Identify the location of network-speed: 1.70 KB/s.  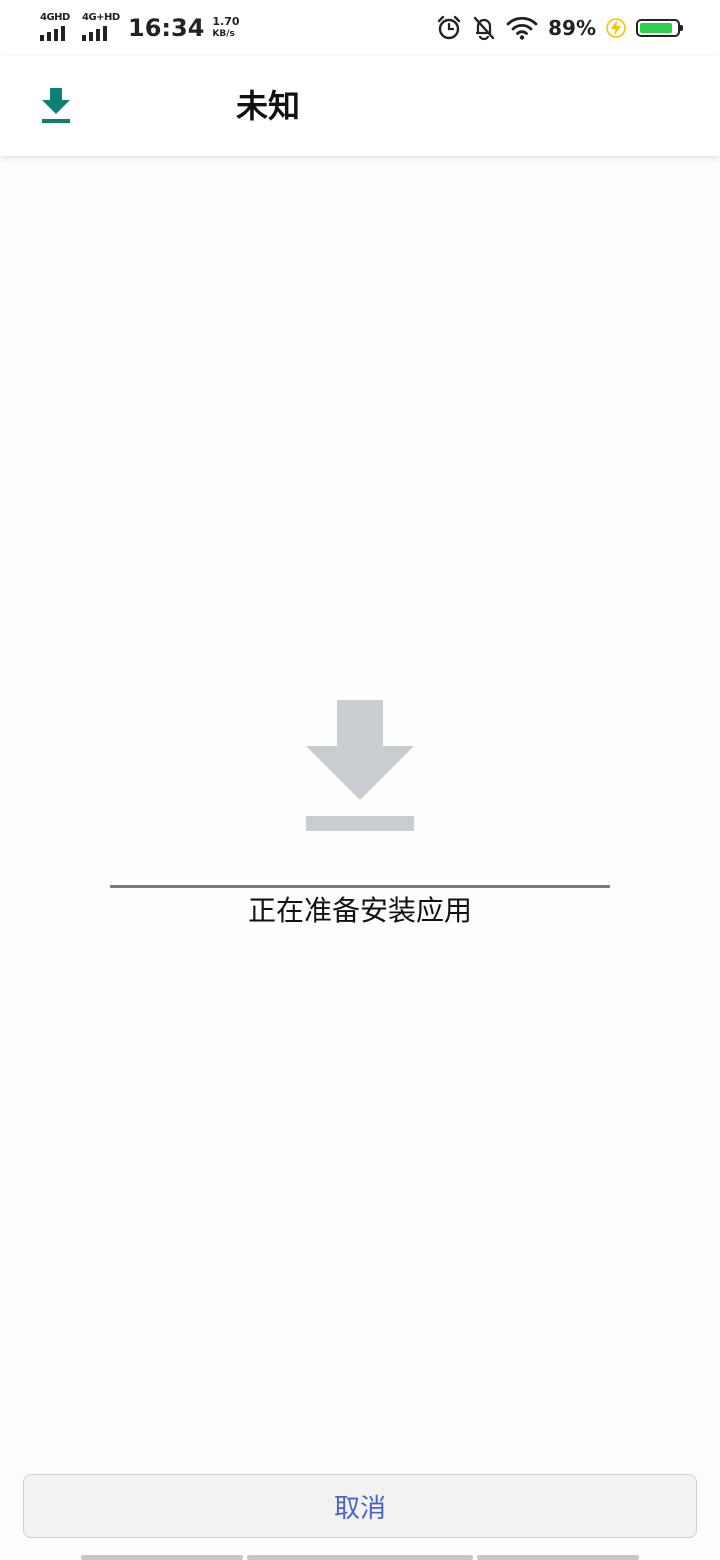
(225, 28).